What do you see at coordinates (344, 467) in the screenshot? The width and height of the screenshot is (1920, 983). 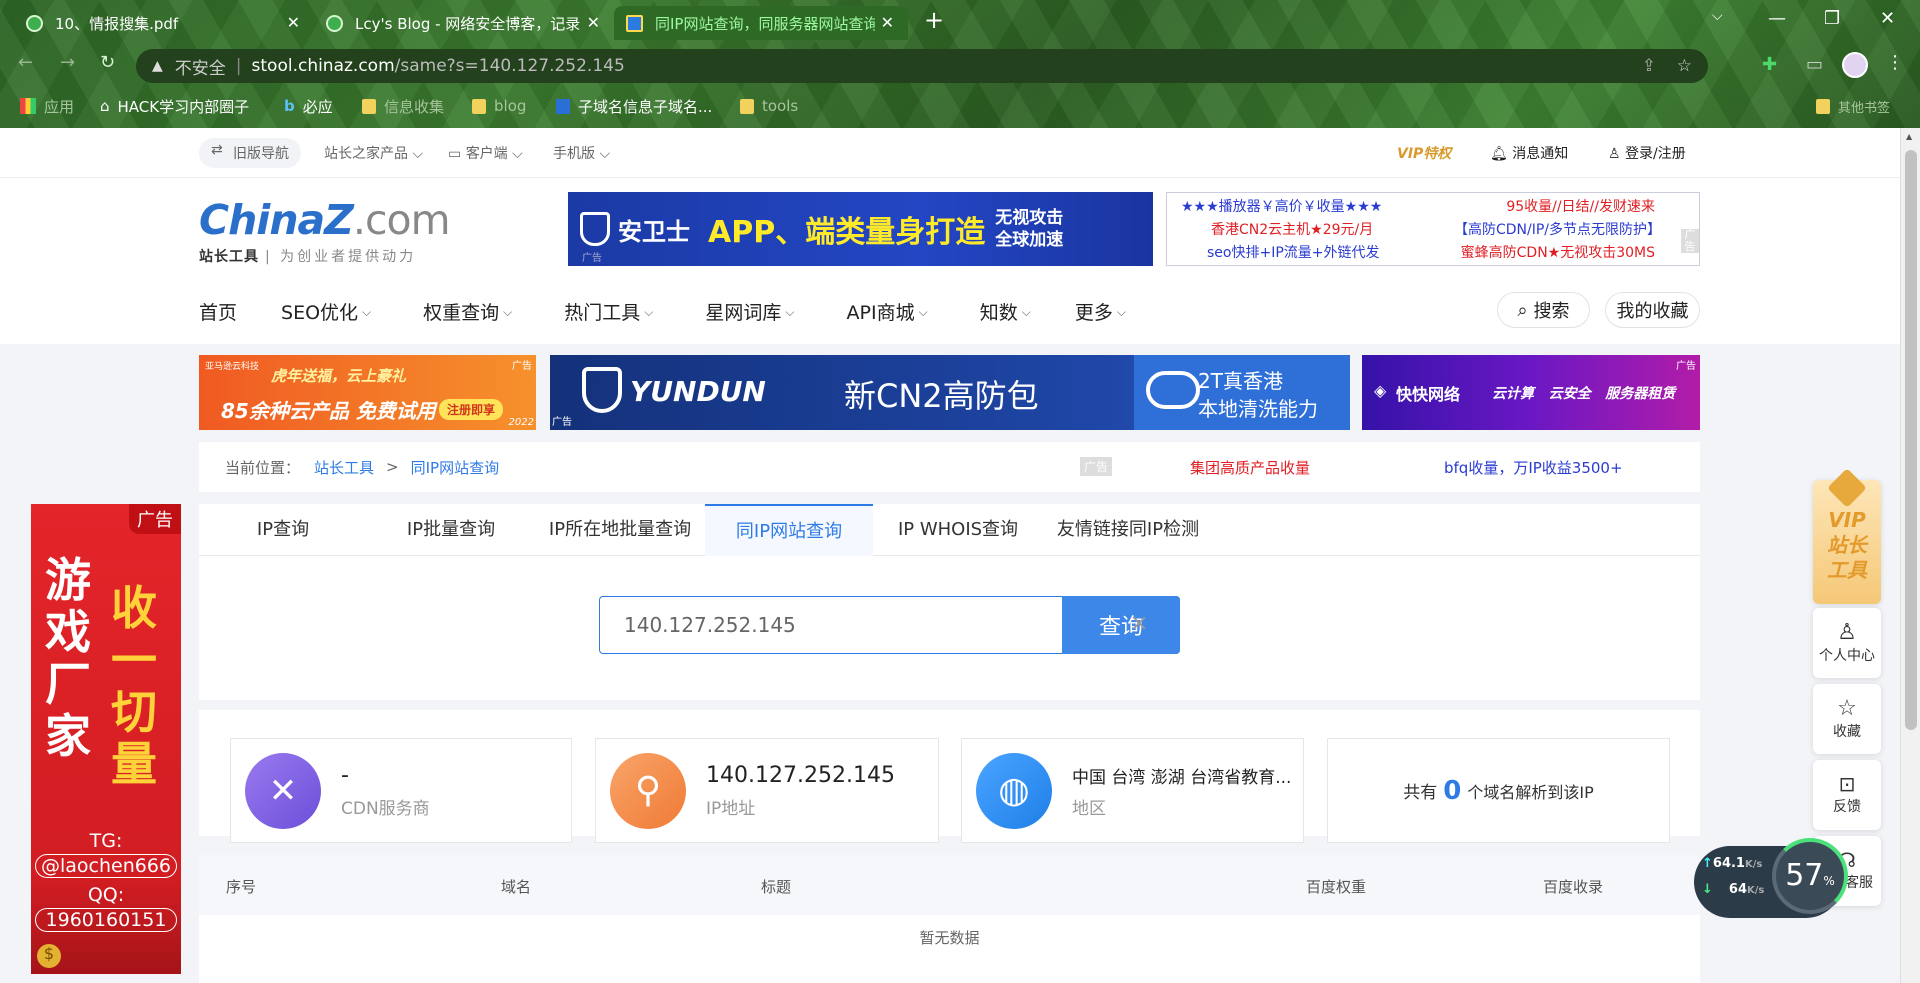 I see `breadcrumb-home: 站长工具` at bounding box center [344, 467].